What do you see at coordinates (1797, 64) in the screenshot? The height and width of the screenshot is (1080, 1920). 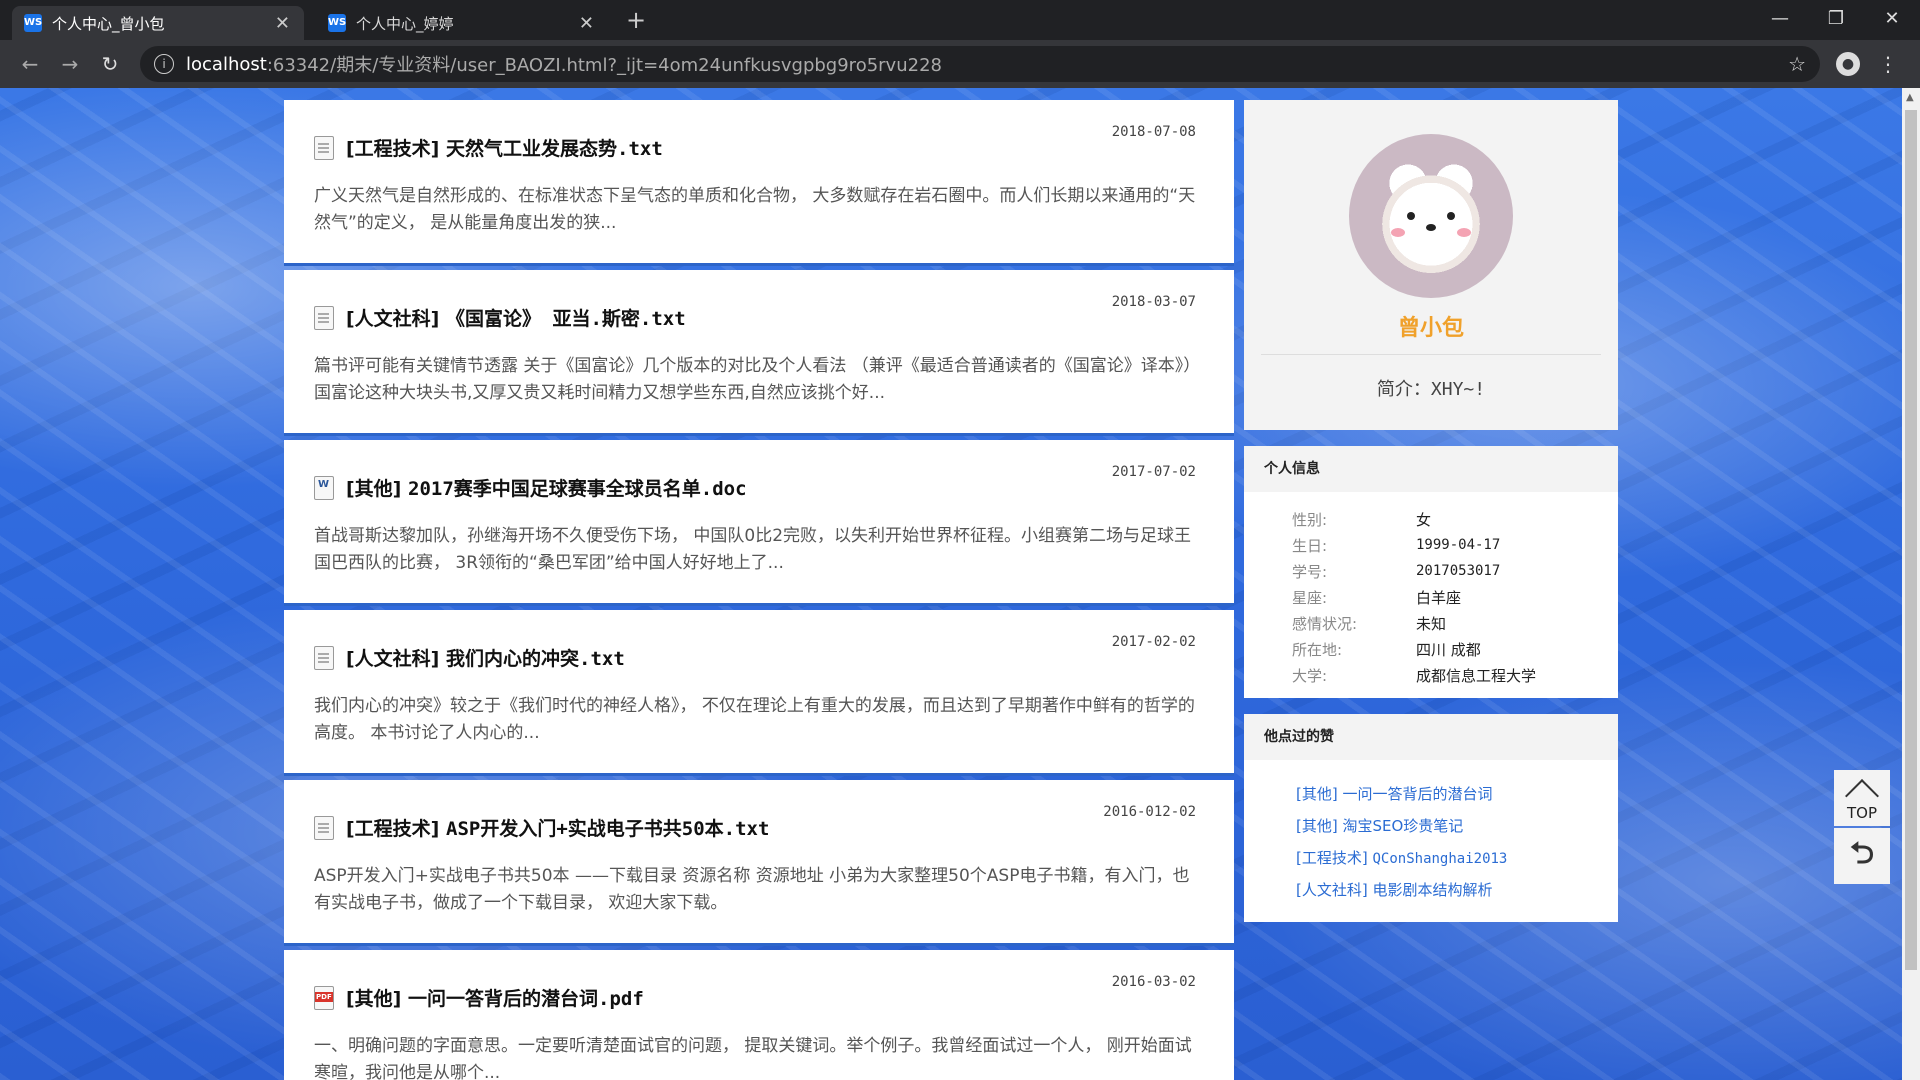 I see `bookmark-star-icon: ☆` at bounding box center [1797, 64].